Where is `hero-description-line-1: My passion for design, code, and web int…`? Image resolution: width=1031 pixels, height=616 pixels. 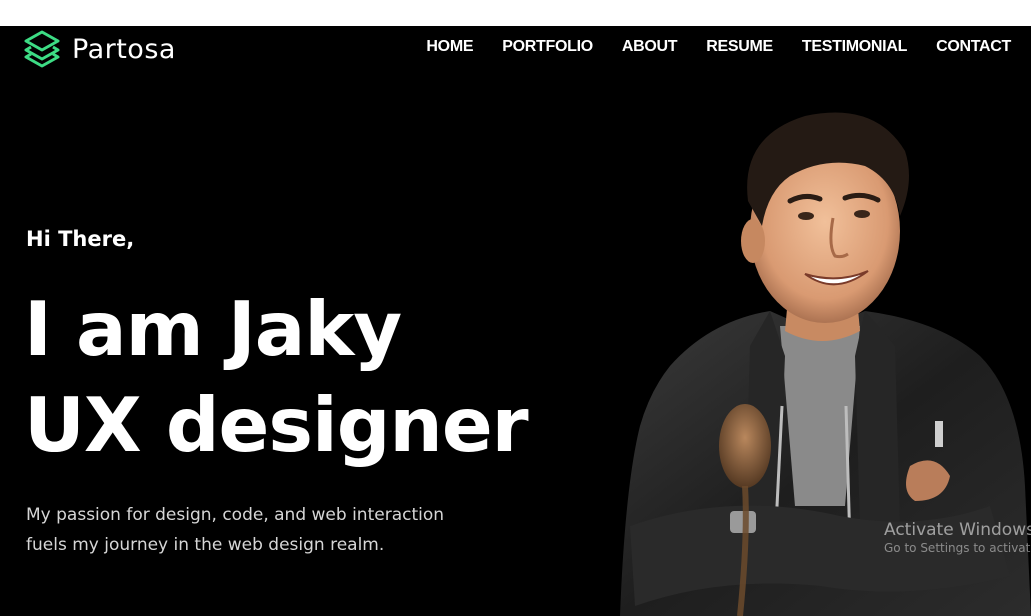 hero-description-line-1: My passion for design, code, and web int… is located at coordinates (235, 515).